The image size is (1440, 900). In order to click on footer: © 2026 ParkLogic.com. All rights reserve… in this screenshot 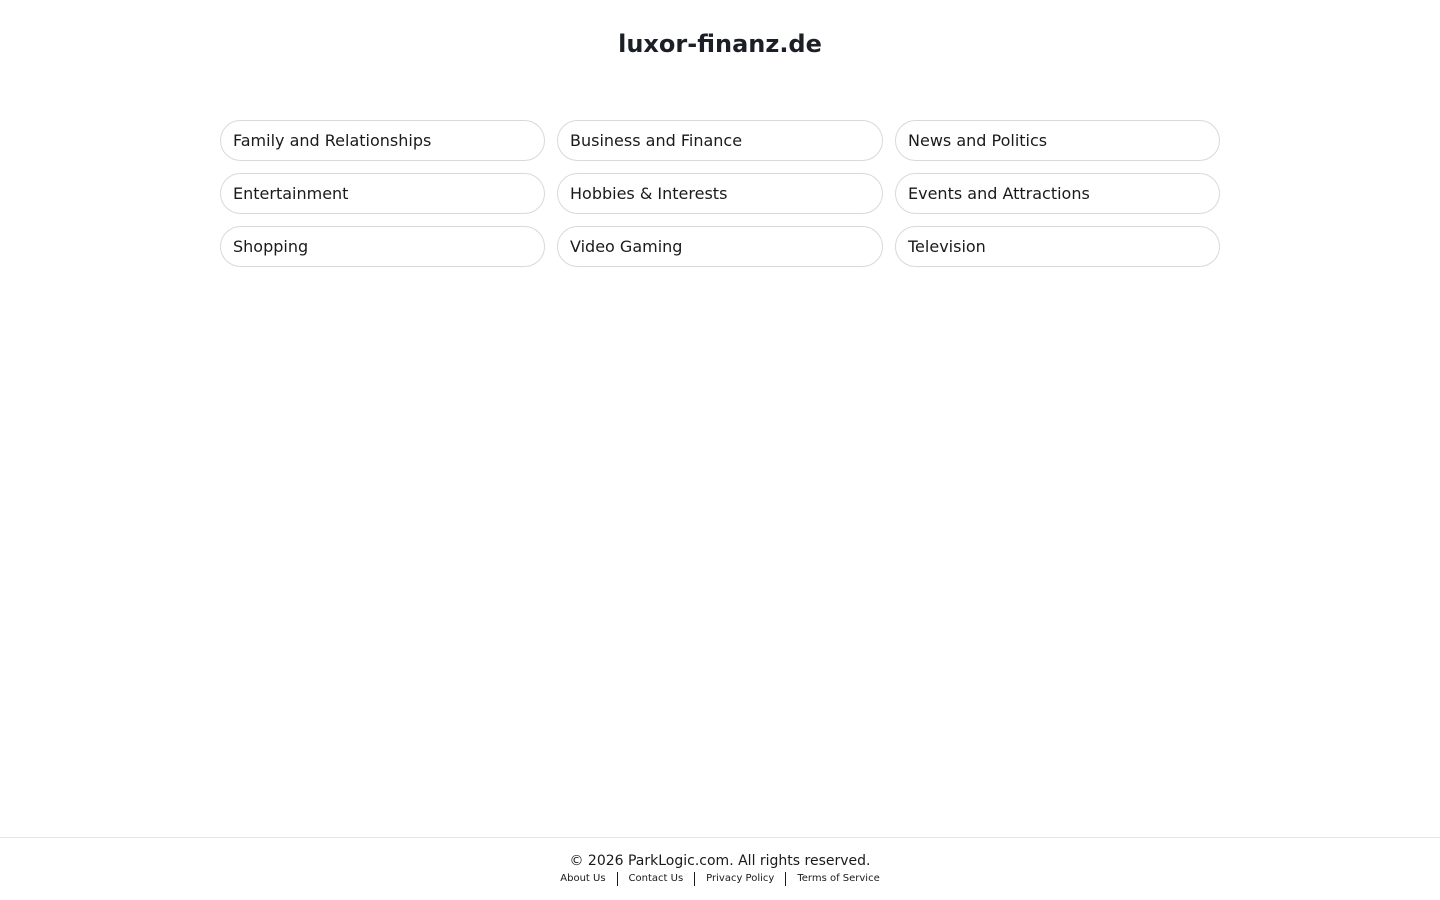, I will do `click(720, 868)`.